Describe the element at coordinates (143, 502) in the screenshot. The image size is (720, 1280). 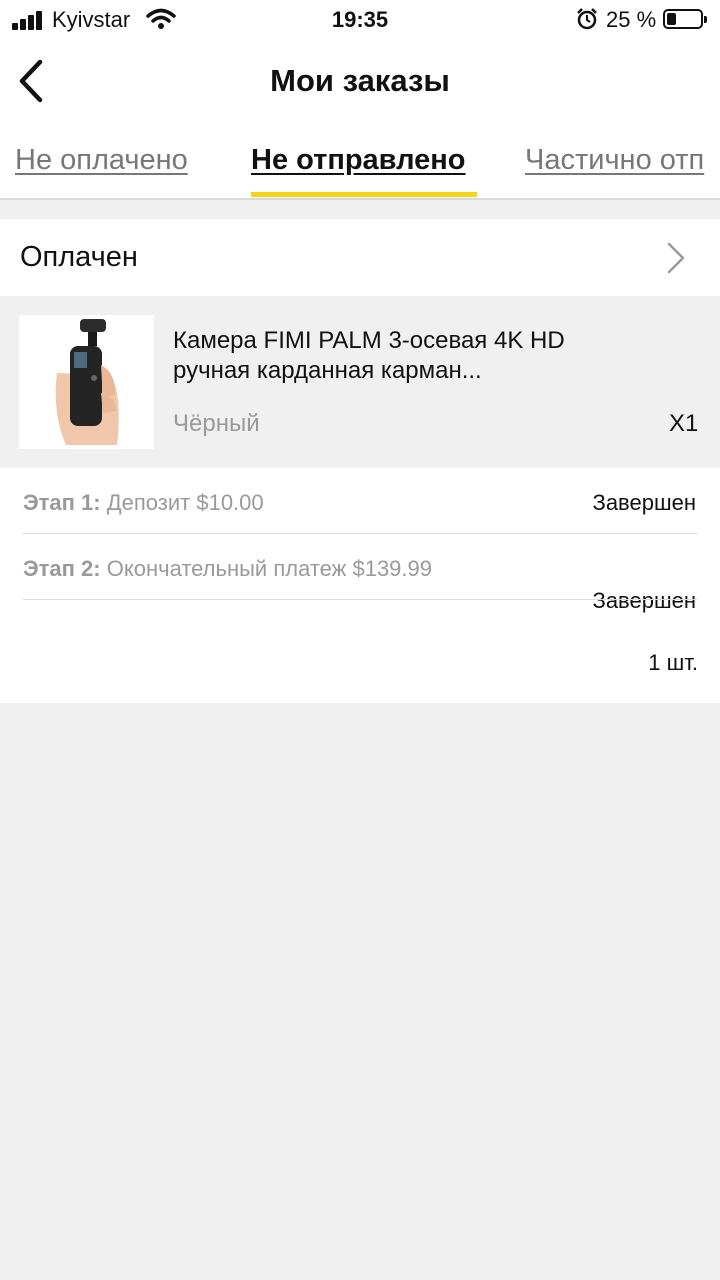
I see `stage-1-label: Этап 1: Депозит $10.00` at that location.